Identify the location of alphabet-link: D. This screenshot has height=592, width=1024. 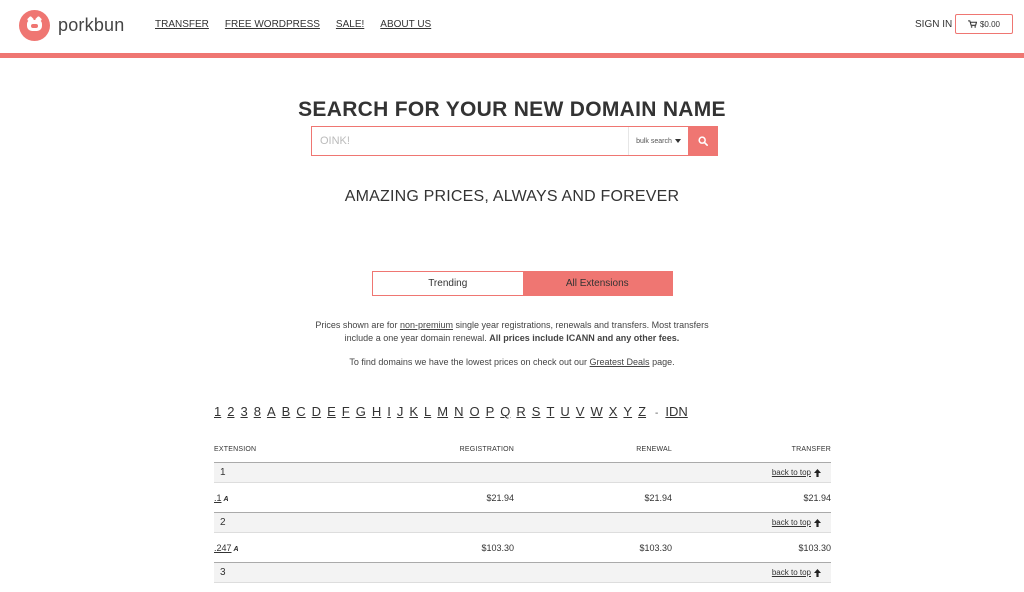
(316, 411).